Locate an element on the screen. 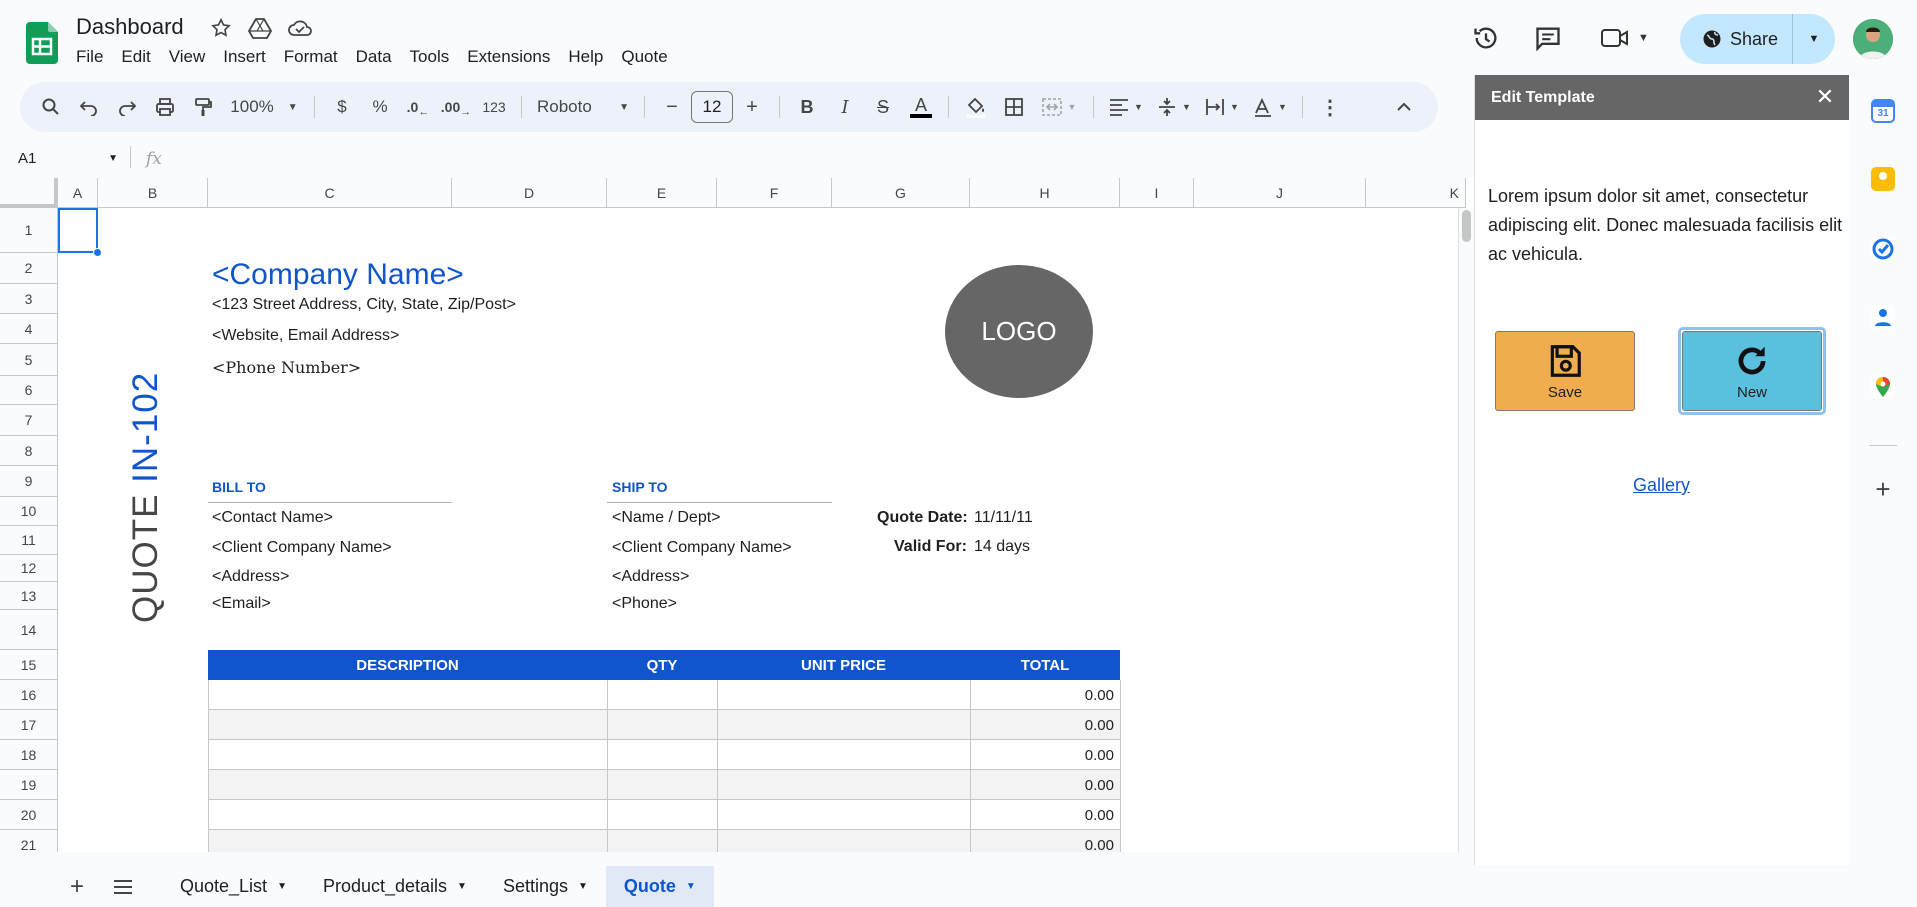 The image size is (1917, 907). bill-to-address: <Address> is located at coordinates (250, 577).